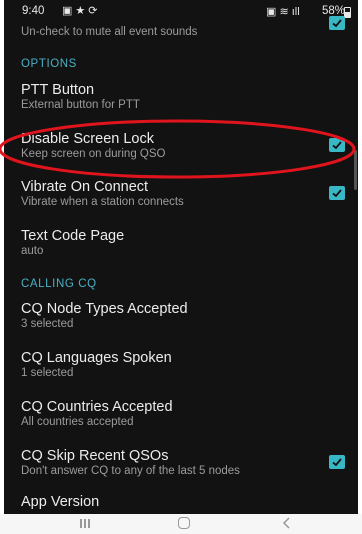 The image size is (362, 534). I want to click on pref-title: CQ Languages Spoken, so click(96, 358).